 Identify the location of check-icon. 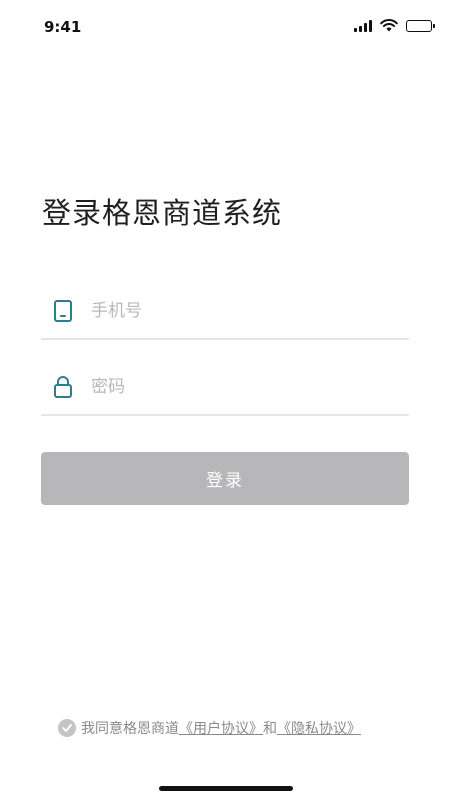
(67, 728).